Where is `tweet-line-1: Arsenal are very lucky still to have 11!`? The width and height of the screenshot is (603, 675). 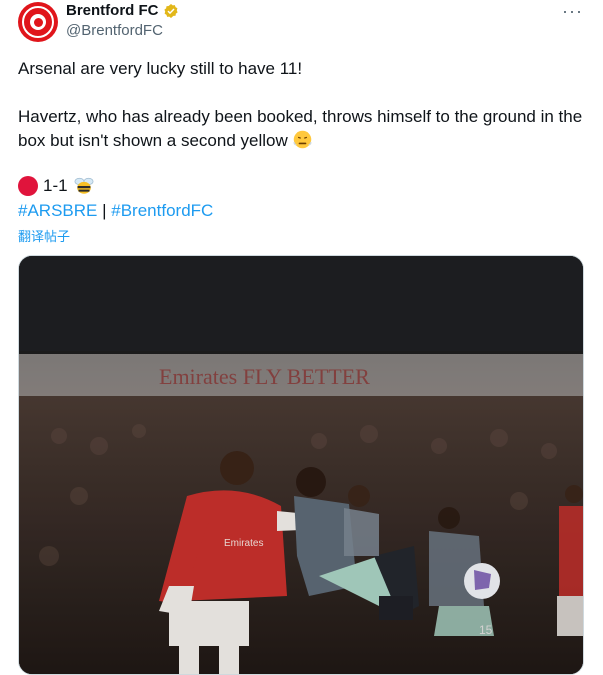 tweet-line-1: Arsenal are very lucky still to have 11! is located at coordinates (160, 68).